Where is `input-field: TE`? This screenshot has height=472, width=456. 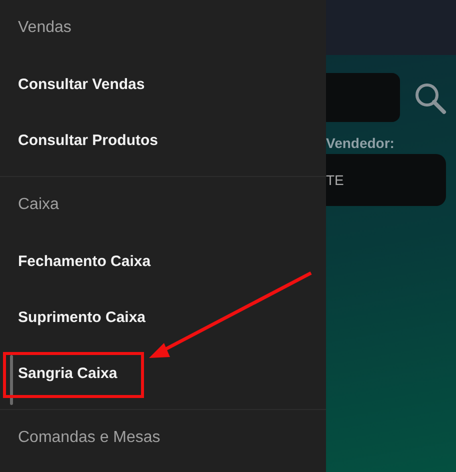 input-field: TE is located at coordinates (386, 180).